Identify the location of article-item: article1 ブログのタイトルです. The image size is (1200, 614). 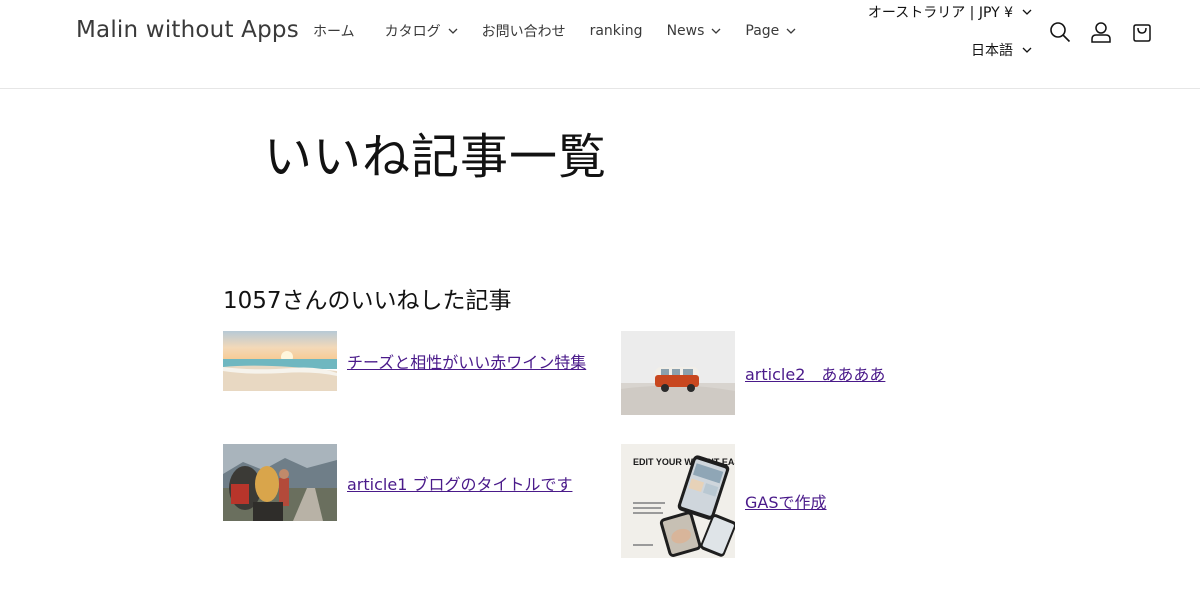
(397, 482).